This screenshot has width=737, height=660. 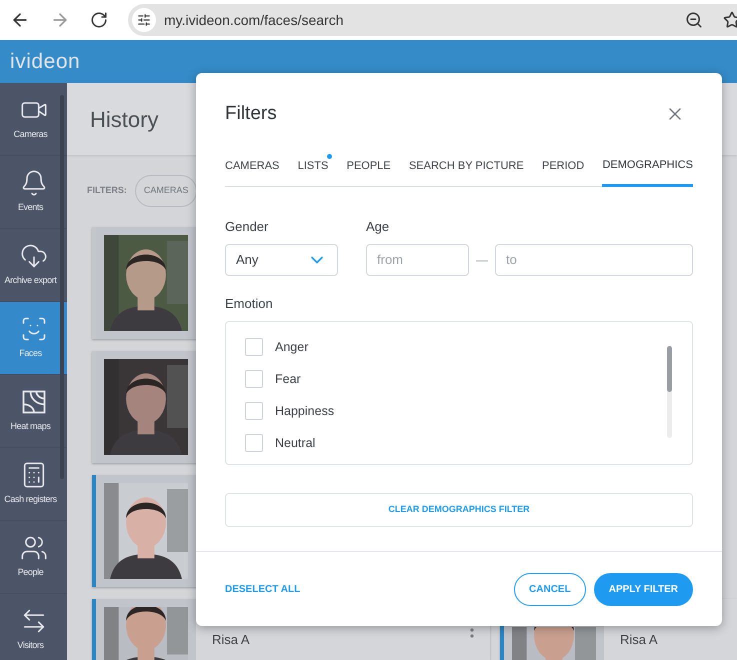 I want to click on option-label: Anger, so click(x=291, y=347).